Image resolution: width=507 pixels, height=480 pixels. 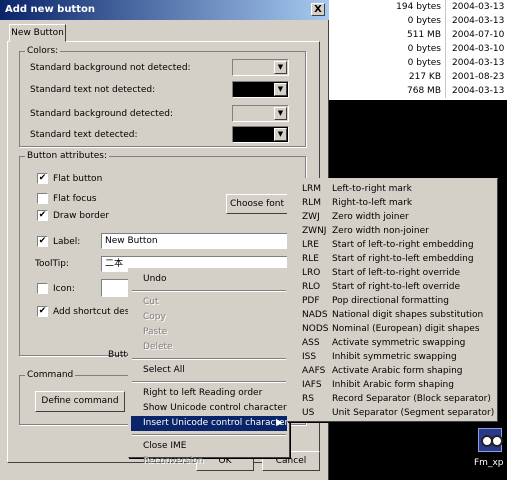 What do you see at coordinates (173, 461) in the screenshot?
I see `menu-item-label: Reconversion` at bounding box center [173, 461].